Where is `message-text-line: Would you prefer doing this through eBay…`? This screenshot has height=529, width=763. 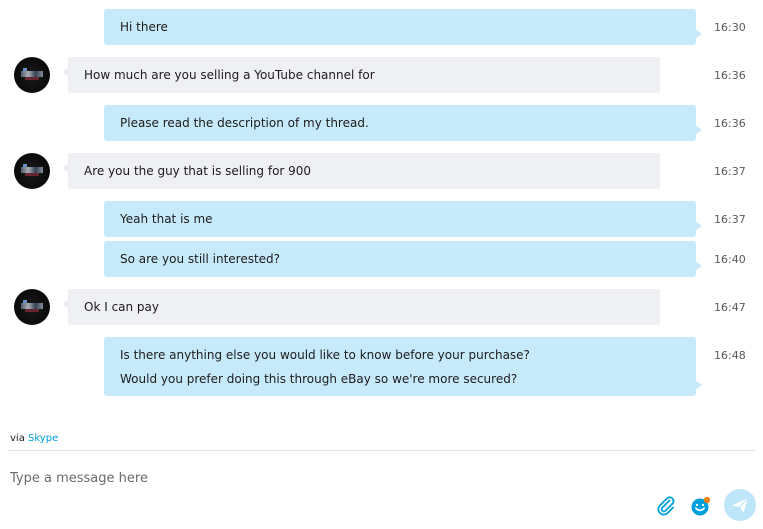 message-text-line: Would you prefer doing this through eBay… is located at coordinates (319, 379).